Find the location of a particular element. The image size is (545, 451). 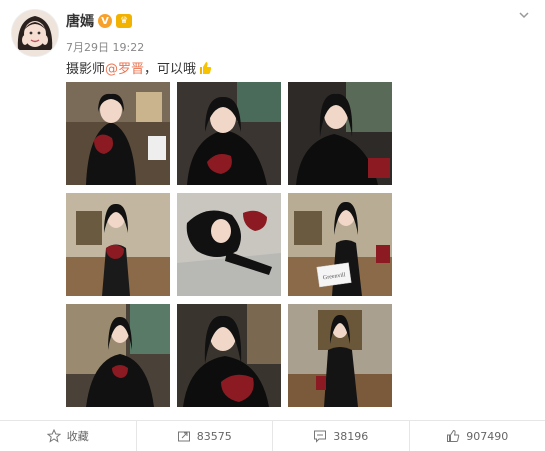

collect-label: 收藏 is located at coordinates (78, 436).